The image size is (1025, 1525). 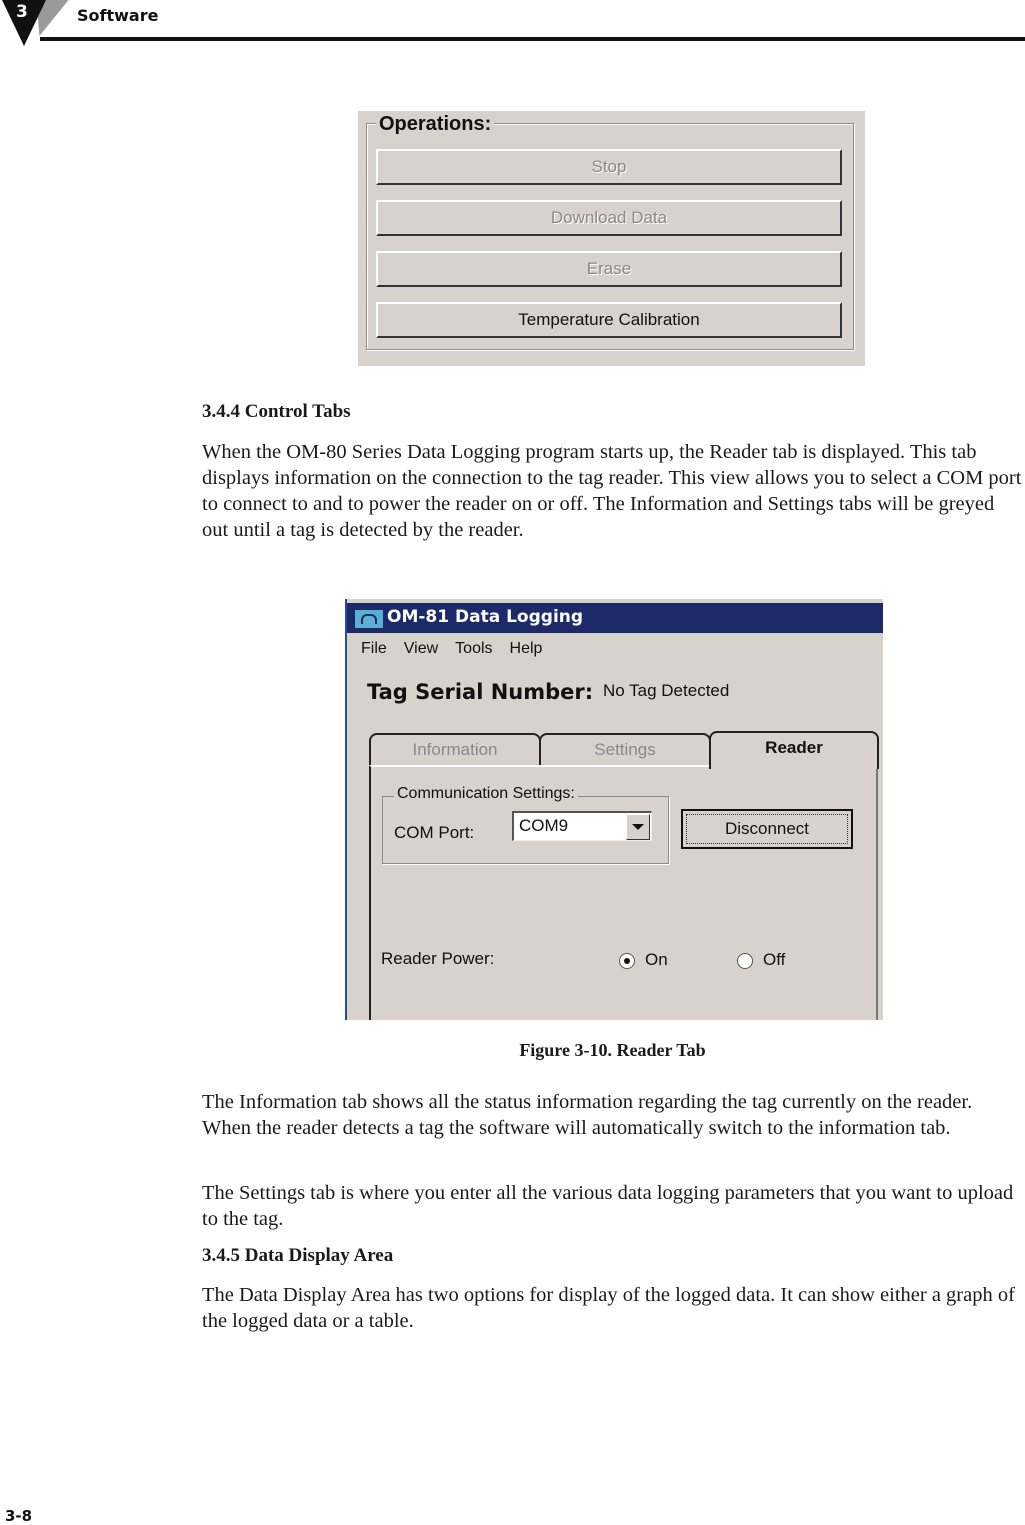 What do you see at coordinates (612, 1050) in the screenshot?
I see `figure-caption: Figure 3-10. Reader Tab` at bounding box center [612, 1050].